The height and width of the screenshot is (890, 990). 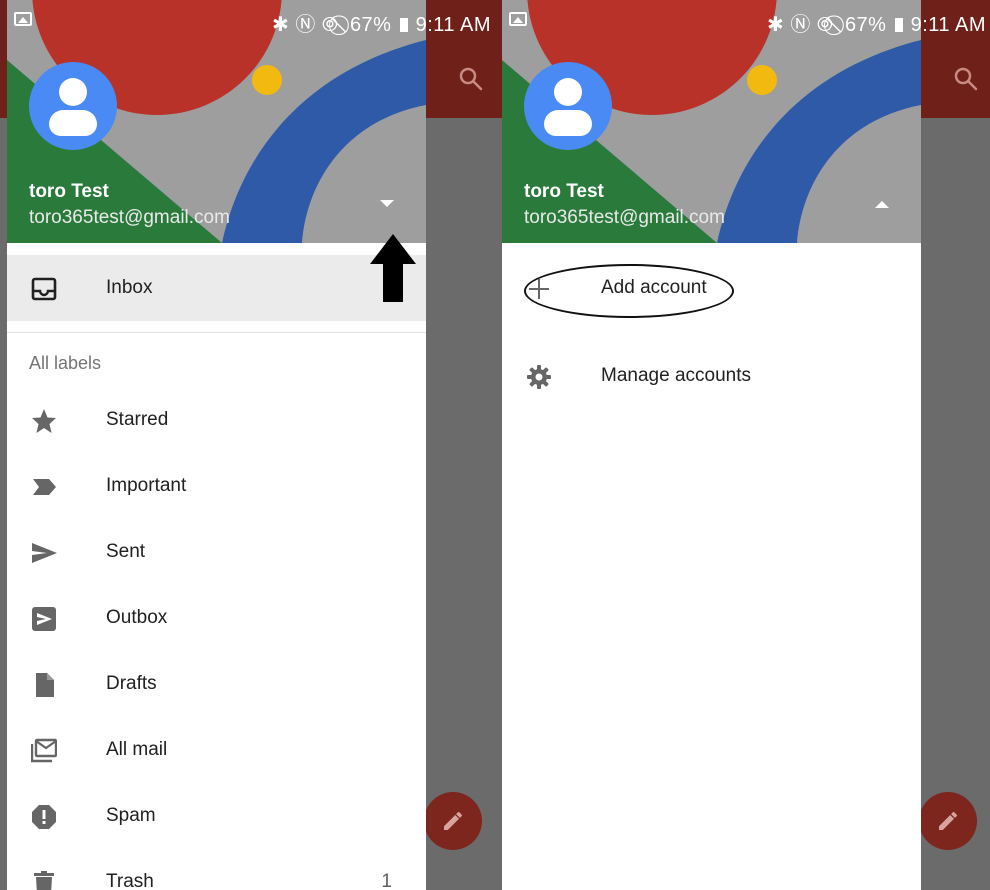 I want to click on outbox-icon, so click(x=44, y=619).